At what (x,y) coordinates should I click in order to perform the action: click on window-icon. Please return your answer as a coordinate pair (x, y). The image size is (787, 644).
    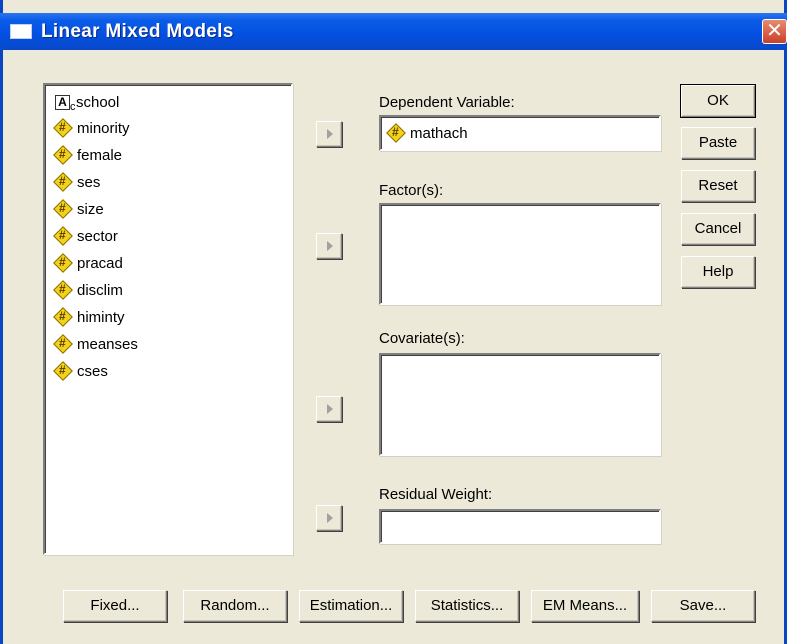
    Looking at the image, I should click on (21, 31).